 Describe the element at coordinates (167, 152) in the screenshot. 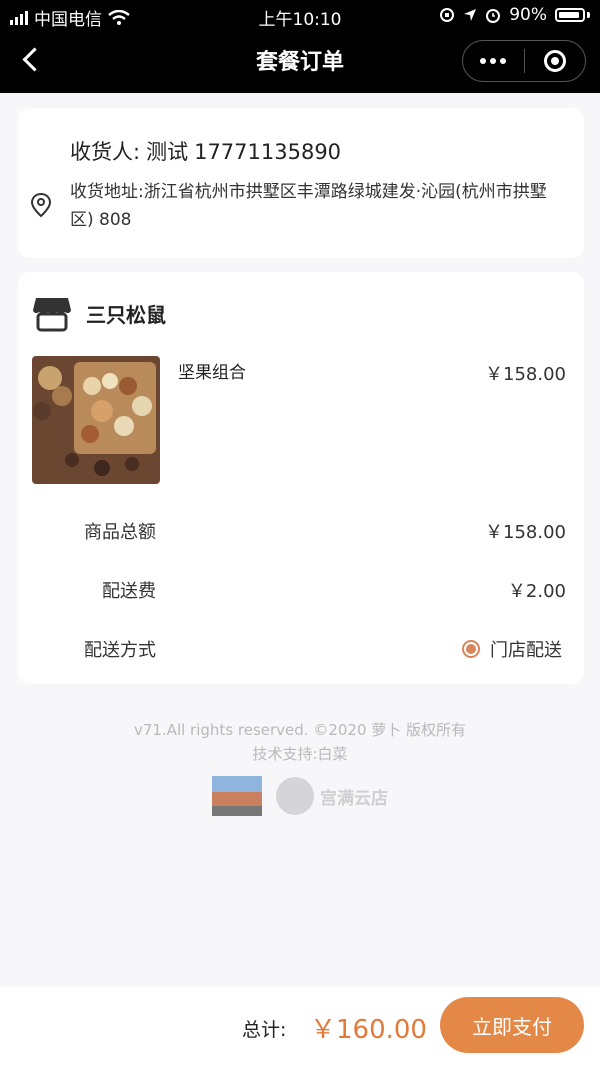

I see `receiver-name: 测试` at that location.